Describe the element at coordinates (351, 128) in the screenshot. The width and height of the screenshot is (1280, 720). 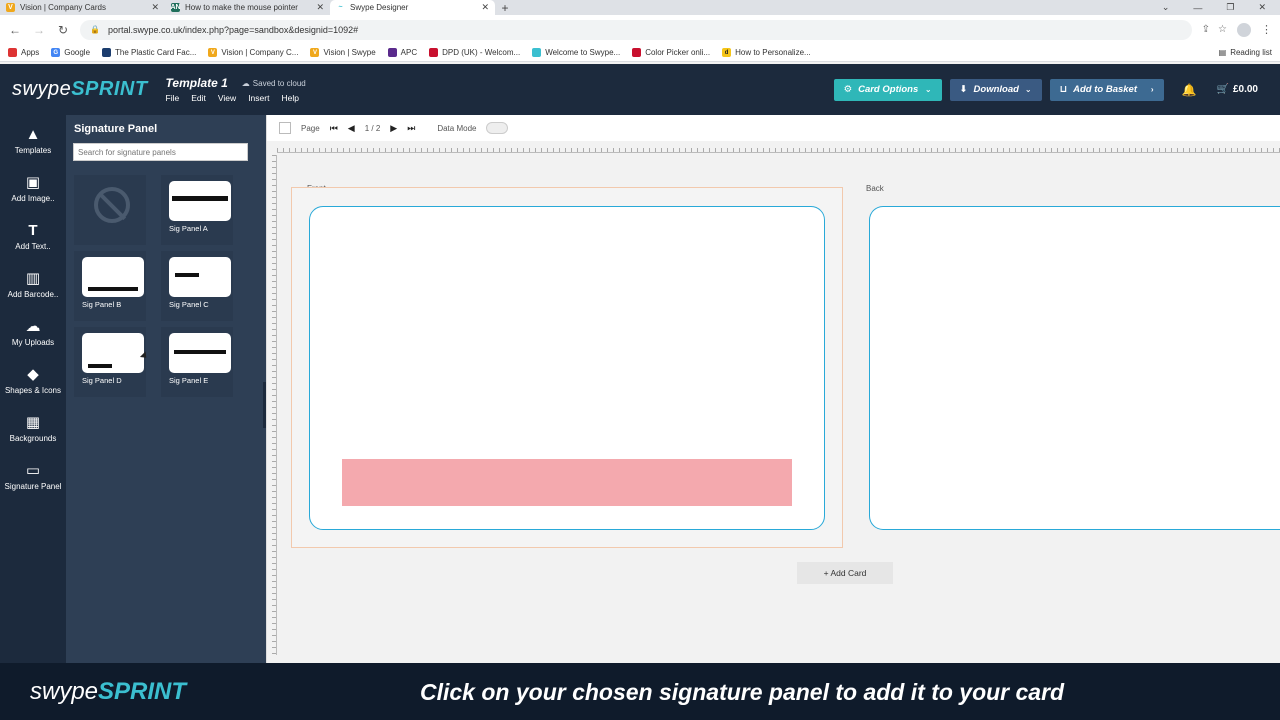
I see `prev-page-icon: ◀` at that location.